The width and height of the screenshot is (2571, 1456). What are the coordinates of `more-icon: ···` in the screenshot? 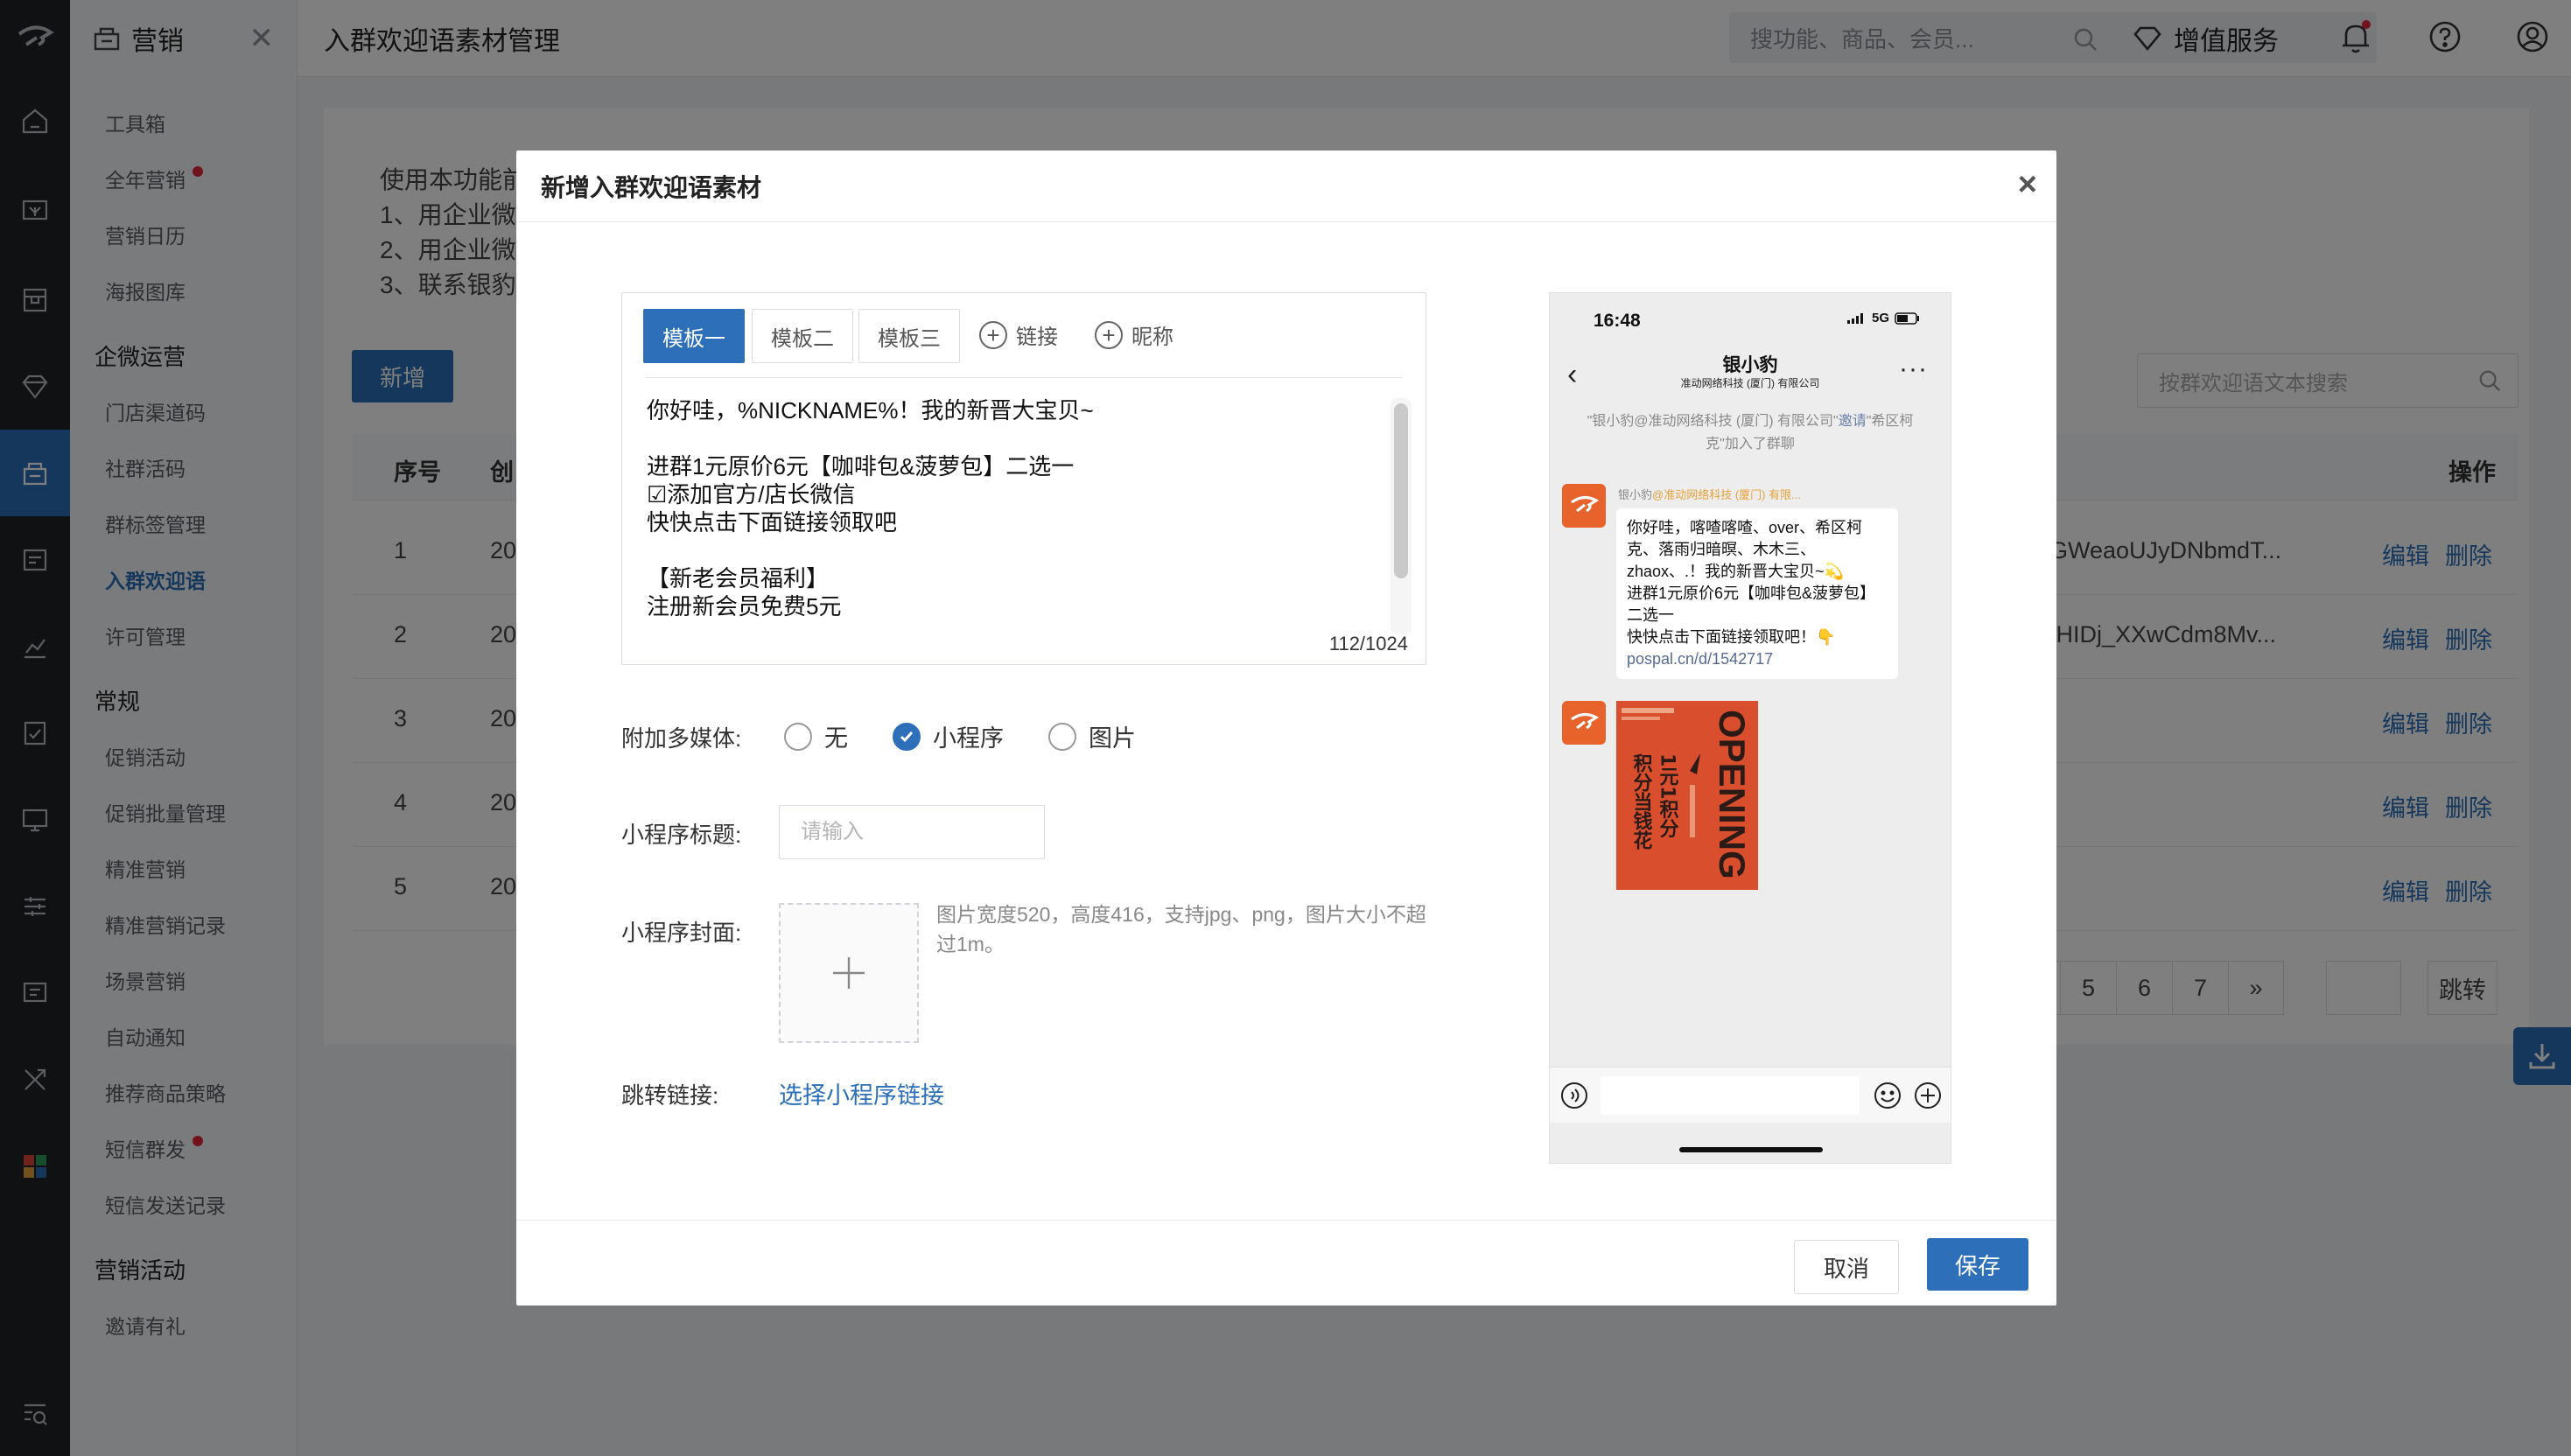 It's located at (1914, 369).